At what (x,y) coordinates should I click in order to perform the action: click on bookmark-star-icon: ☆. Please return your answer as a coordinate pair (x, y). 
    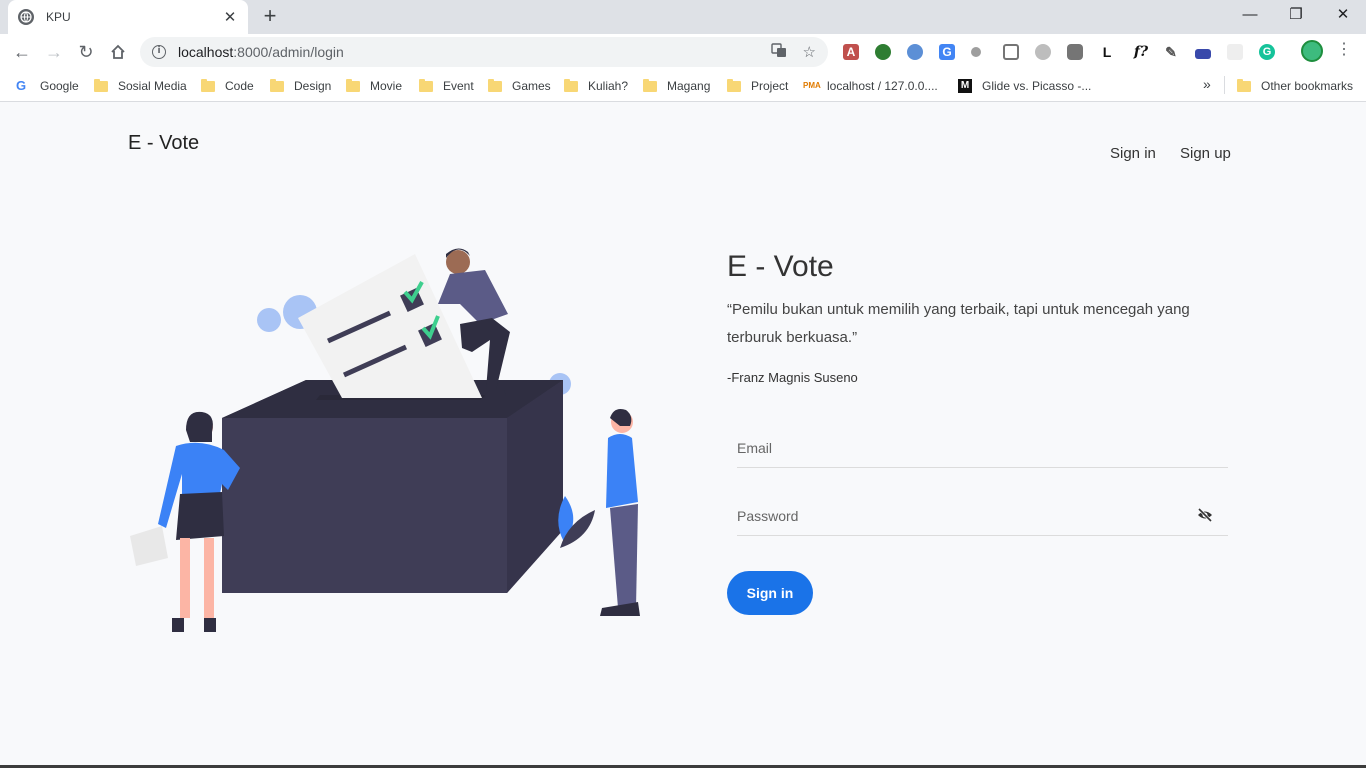
    Looking at the image, I should click on (809, 52).